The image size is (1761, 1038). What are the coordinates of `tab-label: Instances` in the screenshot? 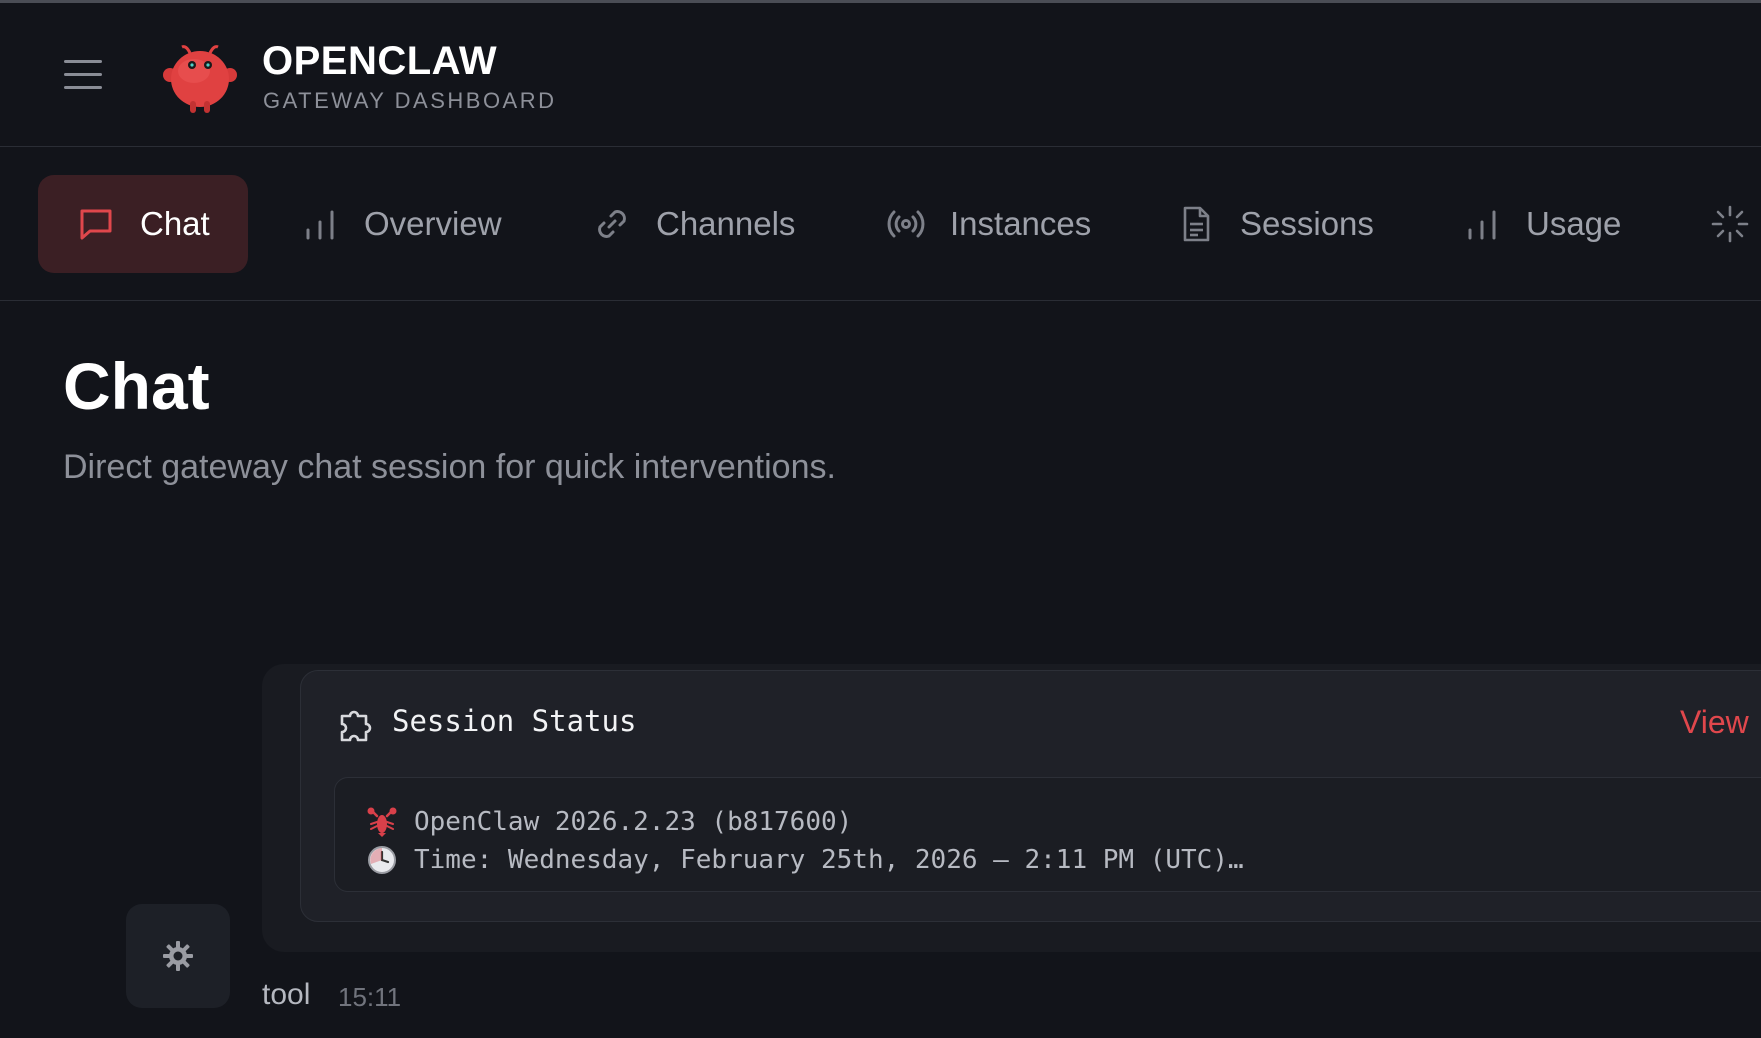 It's located at (1021, 223).